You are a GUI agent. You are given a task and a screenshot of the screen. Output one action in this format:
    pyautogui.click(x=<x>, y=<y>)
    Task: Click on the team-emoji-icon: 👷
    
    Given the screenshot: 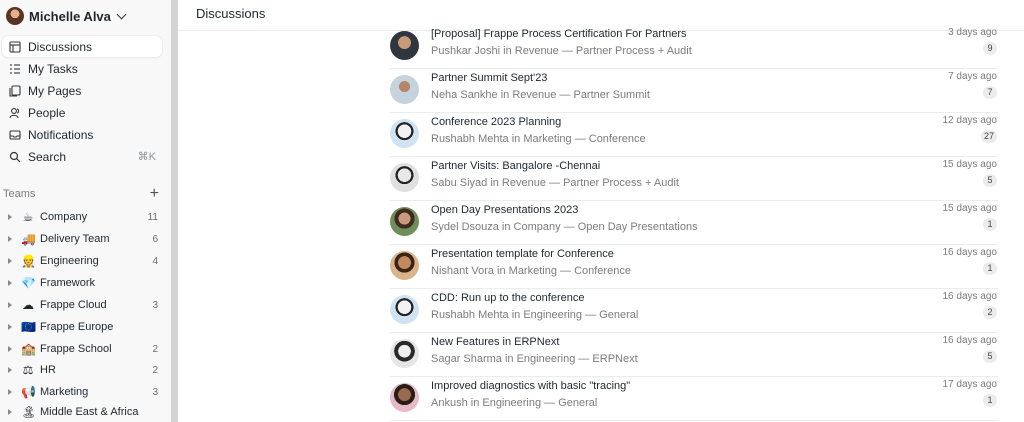 What is the action you would take?
    pyautogui.click(x=28, y=261)
    